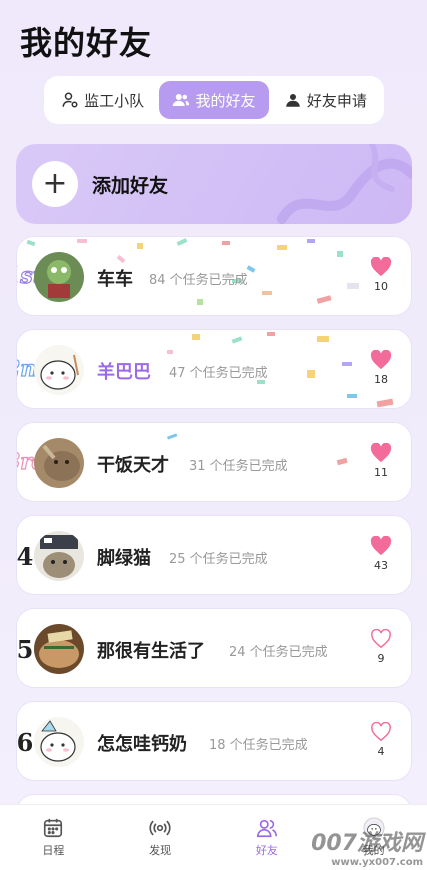 Image resolution: width=427 pixels, height=870 pixels. I want to click on friend-row-1: 1st 车车 84 个任务已完成 10, so click(214, 276).